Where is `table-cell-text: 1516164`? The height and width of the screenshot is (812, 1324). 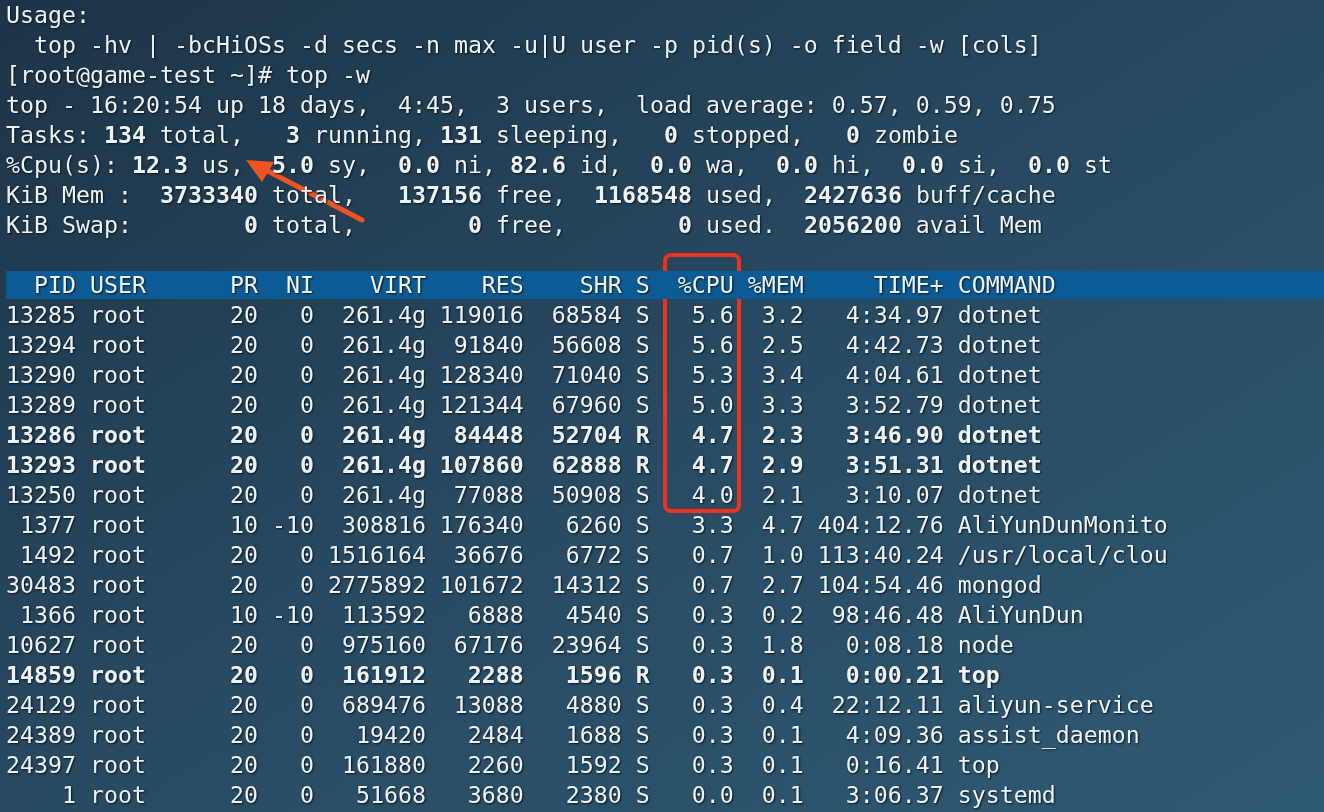 table-cell-text: 1516164 is located at coordinates (376, 555).